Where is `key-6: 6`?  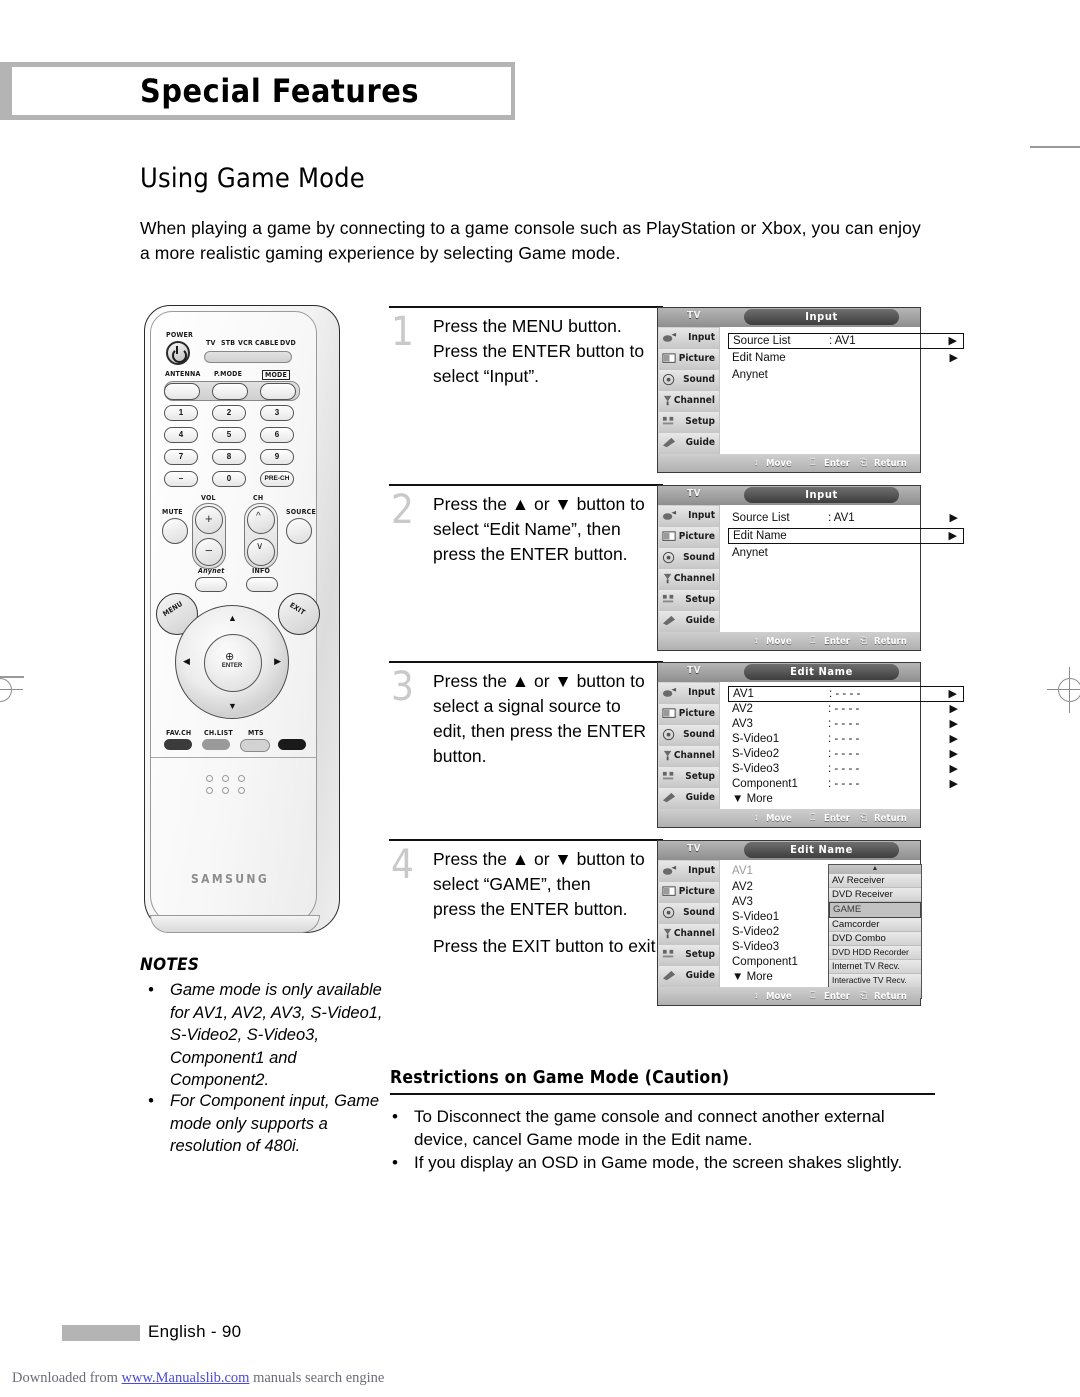 key-6: 6 is located at coordinates (277, 435).